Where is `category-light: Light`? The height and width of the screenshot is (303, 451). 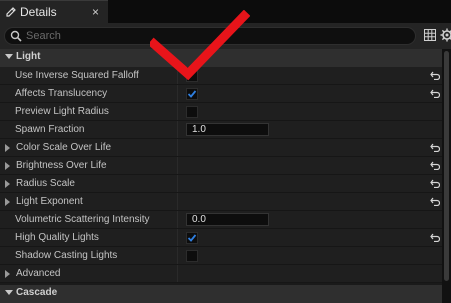 category-light: Light is located at coordinates (221, 58).